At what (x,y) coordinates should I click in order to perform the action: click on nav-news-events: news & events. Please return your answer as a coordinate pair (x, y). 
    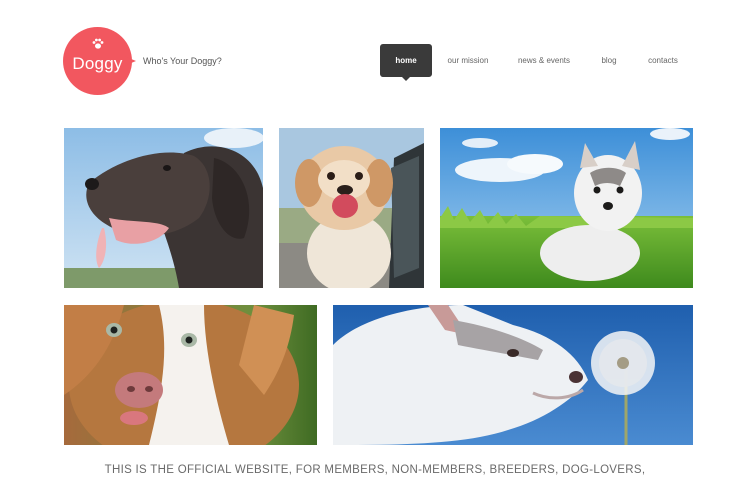
    Looking at the image, I should click on (544, 60).